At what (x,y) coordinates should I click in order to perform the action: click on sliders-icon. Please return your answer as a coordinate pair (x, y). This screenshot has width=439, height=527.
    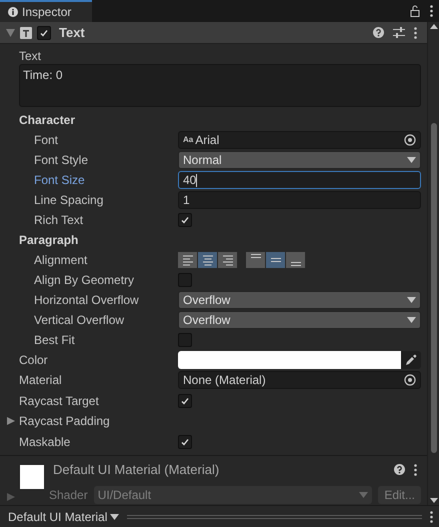
    Looking at the image, I should click on (399, 32).